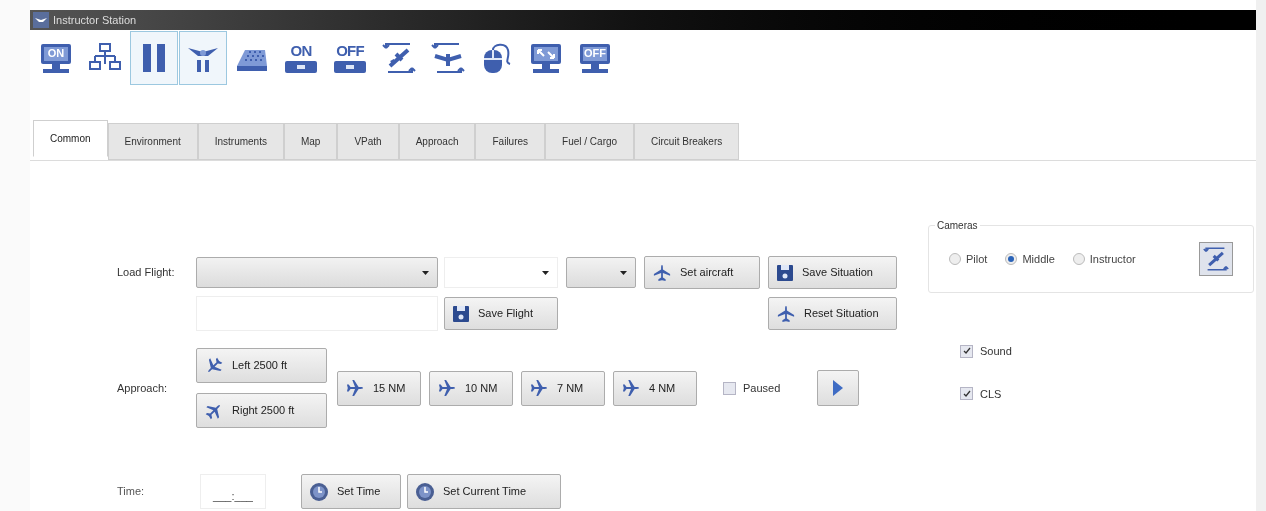  Describe the element at coordinates (484, 491) in the screenshot. I see `set-current-time-button: Set Current Time` at that location.